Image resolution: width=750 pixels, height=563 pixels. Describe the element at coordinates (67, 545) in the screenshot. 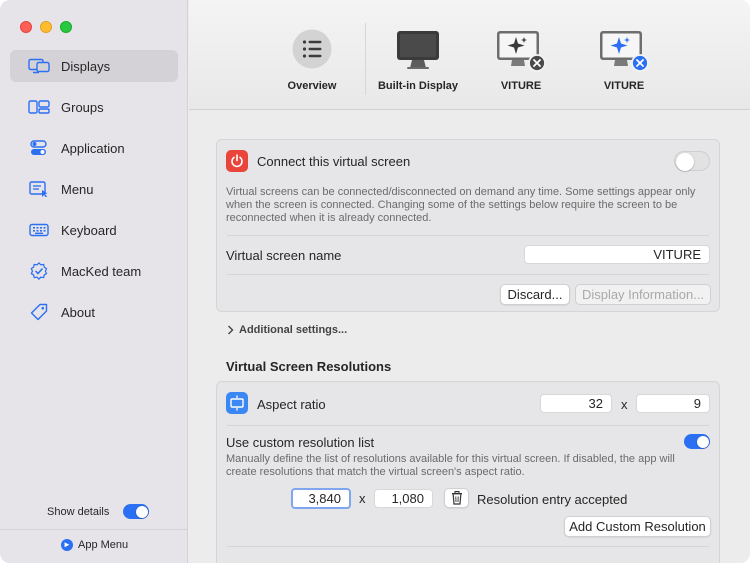

I see `chevron-right-circle-icon: ►` at that location.